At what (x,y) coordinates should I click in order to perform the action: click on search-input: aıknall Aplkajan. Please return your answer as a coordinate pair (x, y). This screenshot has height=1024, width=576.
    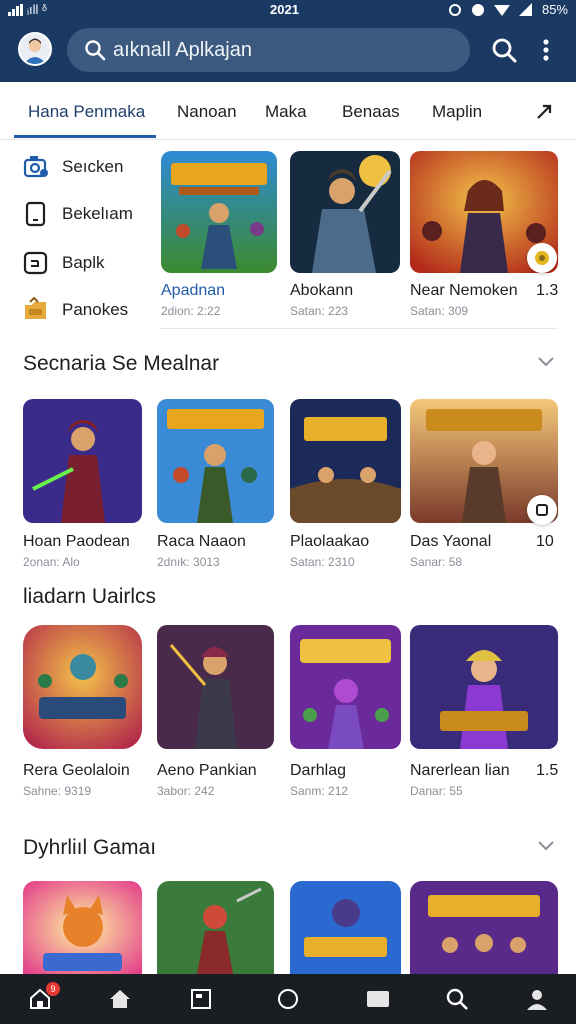
    Looking at the image, I should click on (182, 50).